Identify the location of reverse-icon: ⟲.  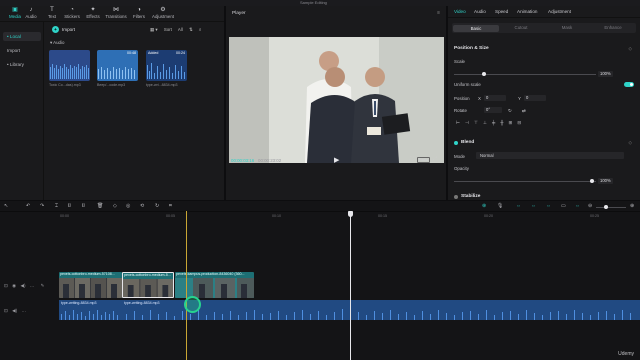
(142, 206).